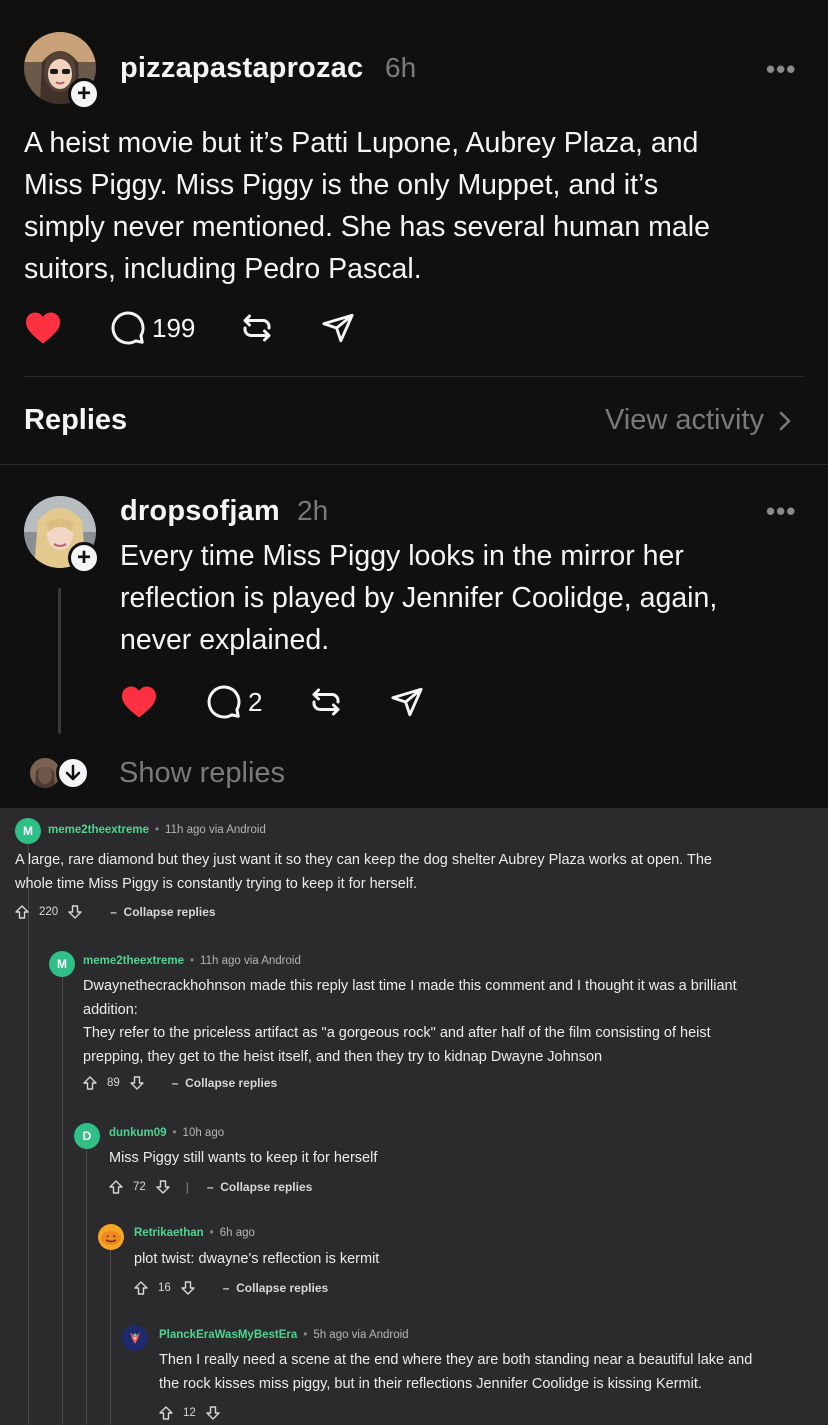  I want to click on comment-button: 199, so click(152, 328).